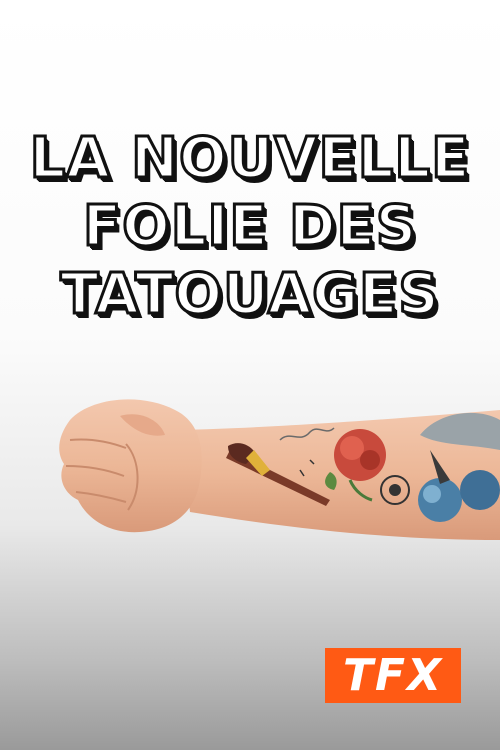 The image size is (500, 750). Describe the element at coordinates (249, 295) in the screenshot. I see `title-line-3: TATOUAGES` at that location.